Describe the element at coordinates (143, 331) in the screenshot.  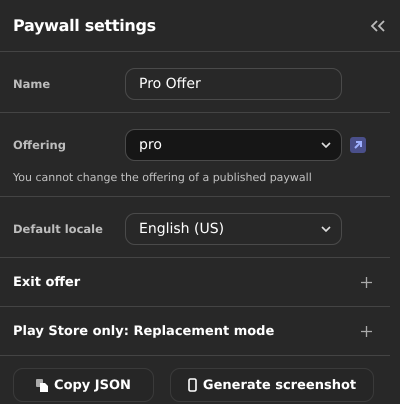
I see `section-title: Play Store only: Replacement mode` at that location.